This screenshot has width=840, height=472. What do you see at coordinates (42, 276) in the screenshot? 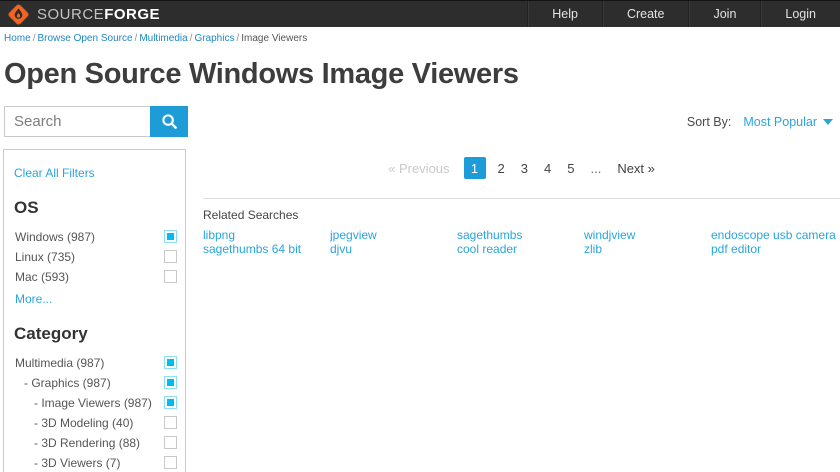
I see `filter-label: Mac (593)` at bounding box center [42, 276].